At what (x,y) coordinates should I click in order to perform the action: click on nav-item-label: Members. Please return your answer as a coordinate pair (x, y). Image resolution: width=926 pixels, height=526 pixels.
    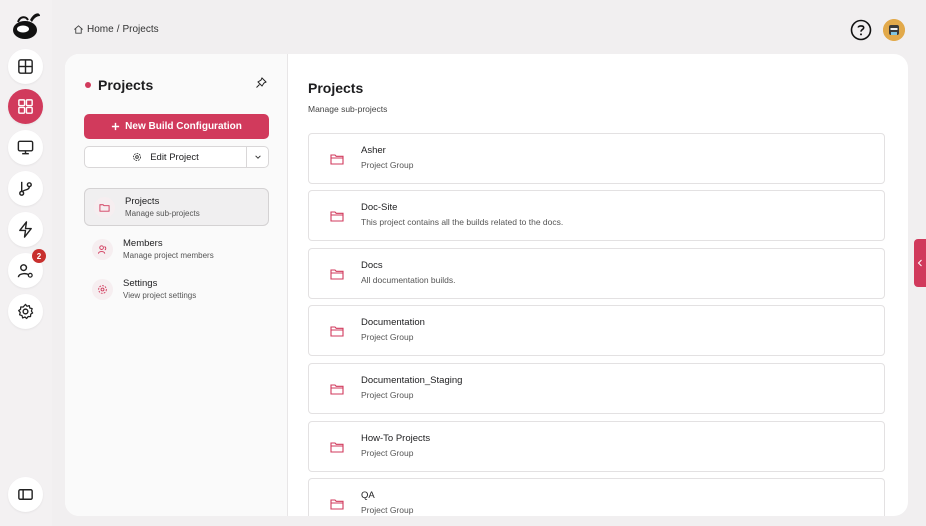
    Looking at the image, I should click on (143, 243).